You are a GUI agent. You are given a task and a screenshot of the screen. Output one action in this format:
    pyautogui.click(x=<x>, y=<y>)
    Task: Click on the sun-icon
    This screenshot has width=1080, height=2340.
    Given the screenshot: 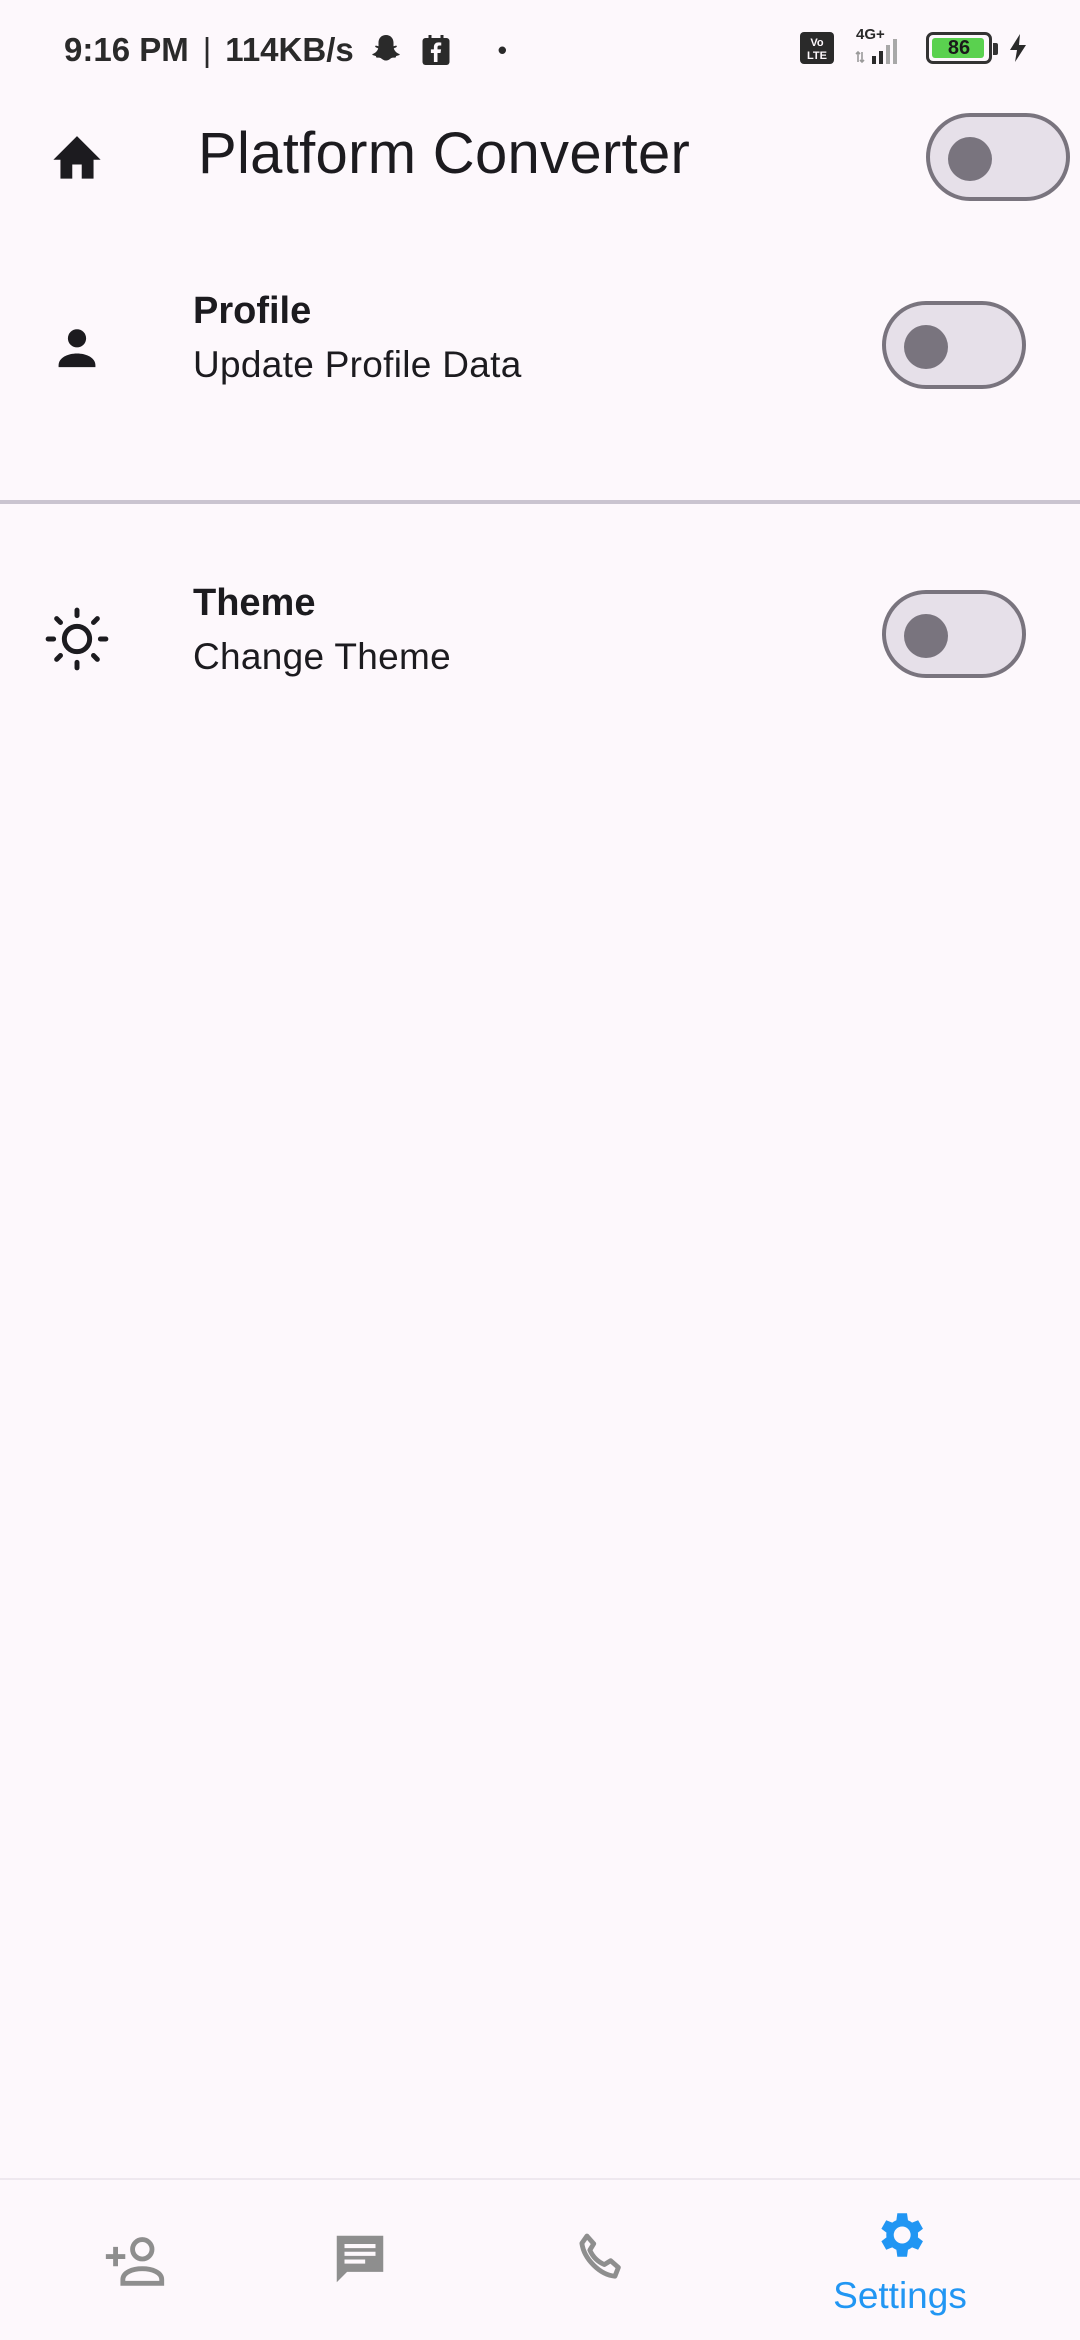 What is the action you would take?
    pyautogui.click(x=77, y=639)
    